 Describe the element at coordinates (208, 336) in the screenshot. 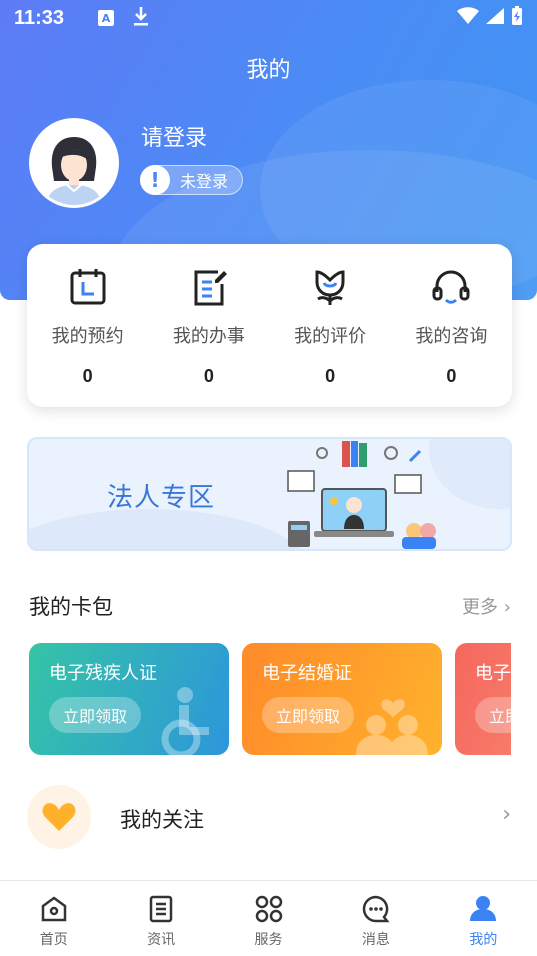

I see `stat-label: 我的办事` at that location.